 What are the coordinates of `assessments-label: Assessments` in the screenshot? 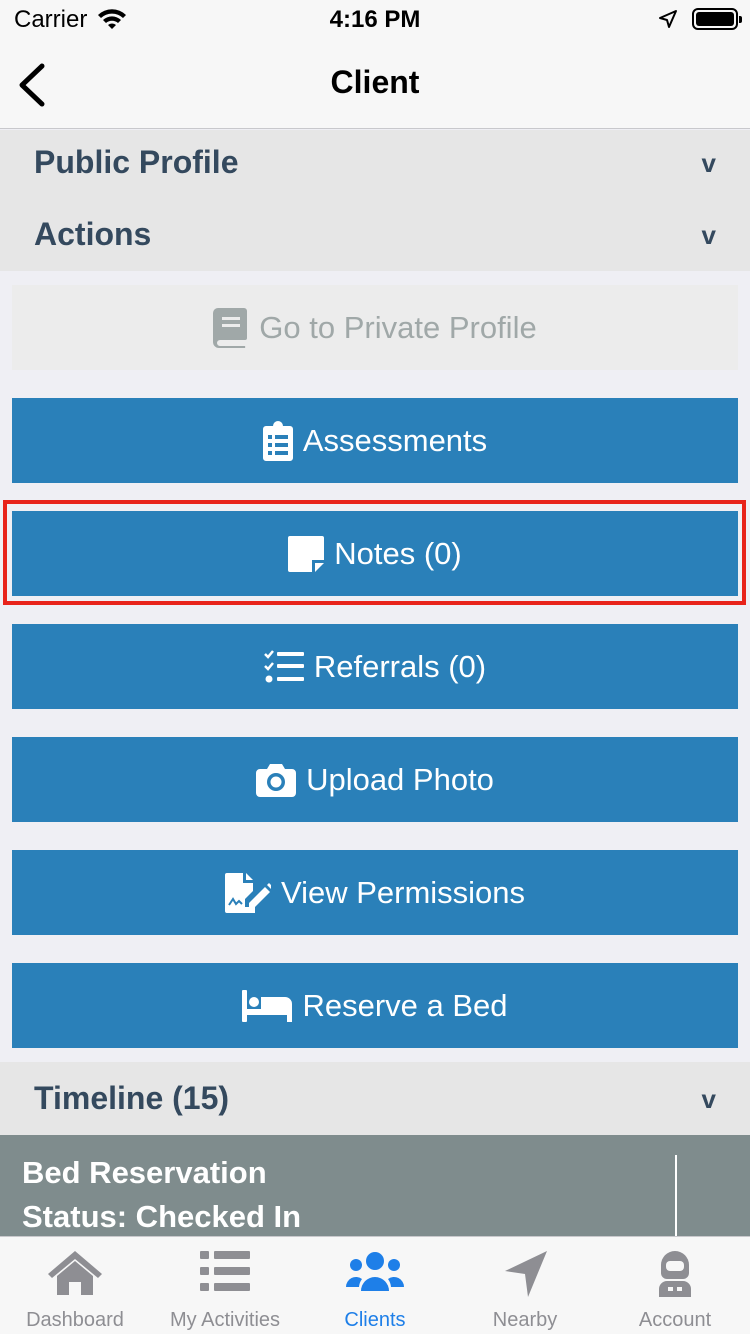 It's located at (395, 440).